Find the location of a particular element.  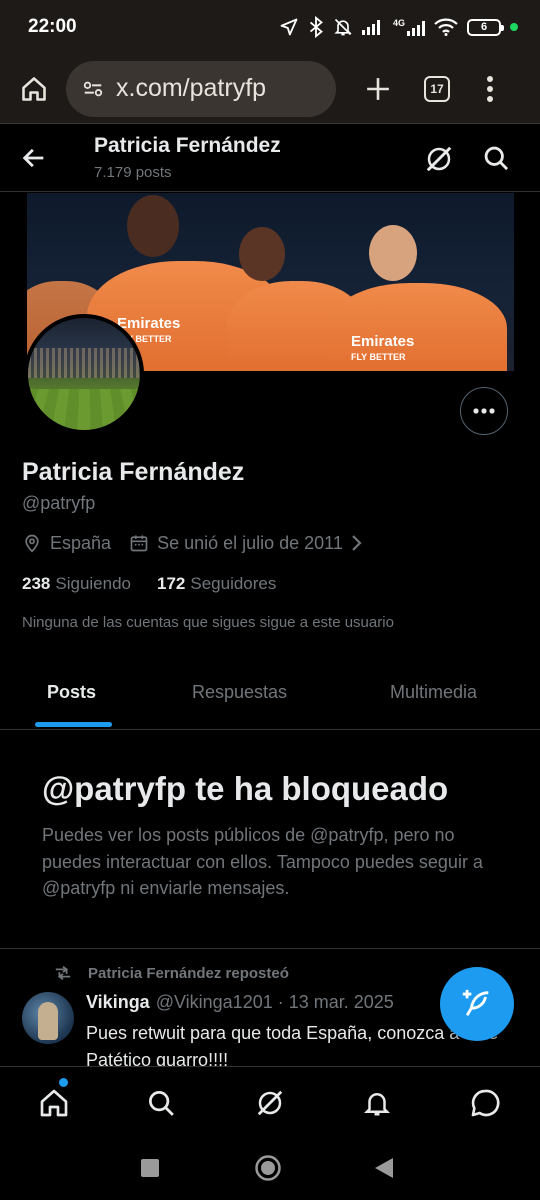

bell-muted-icon is located at coordinates (343, 27).